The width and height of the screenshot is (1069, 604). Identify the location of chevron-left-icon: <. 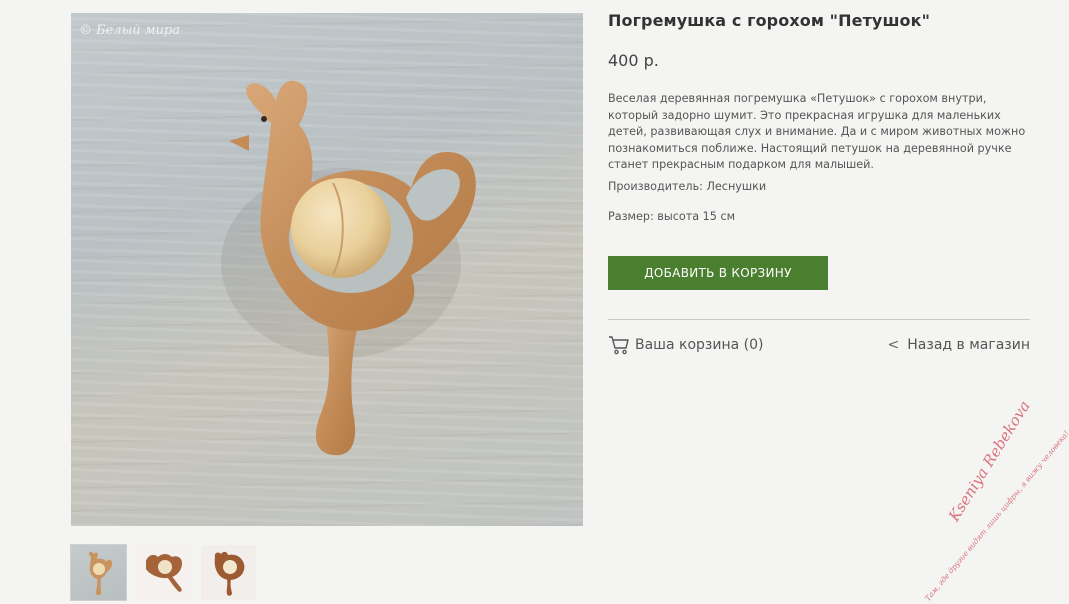
(893, 345).